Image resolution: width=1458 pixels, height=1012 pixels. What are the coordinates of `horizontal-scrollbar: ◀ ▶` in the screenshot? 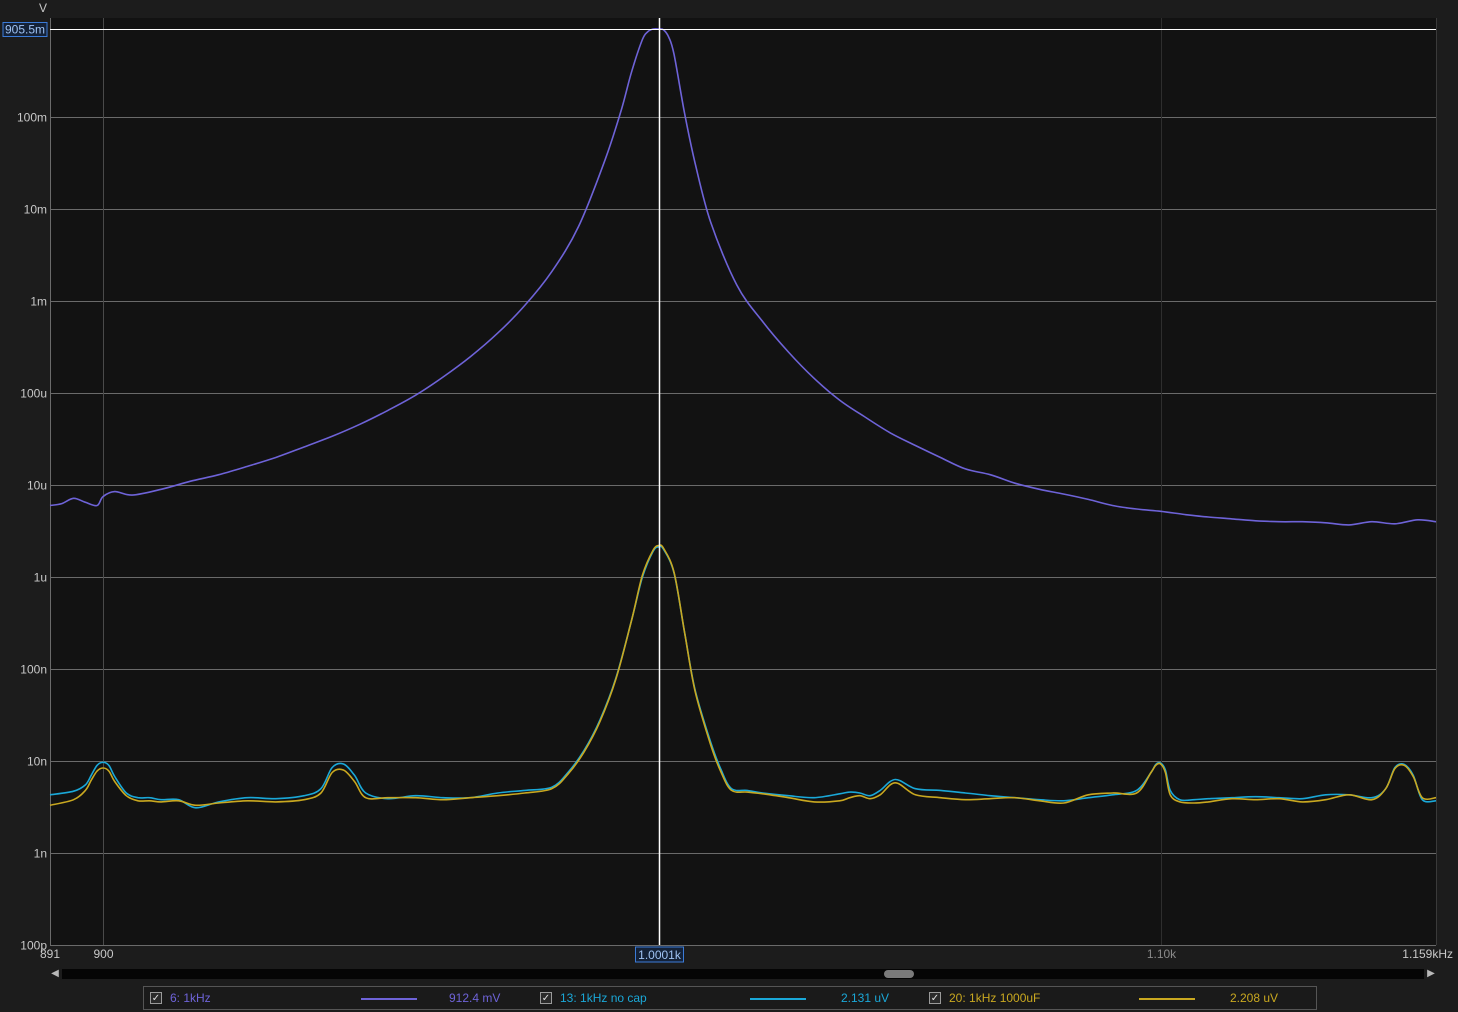 It's located at (744, 975).